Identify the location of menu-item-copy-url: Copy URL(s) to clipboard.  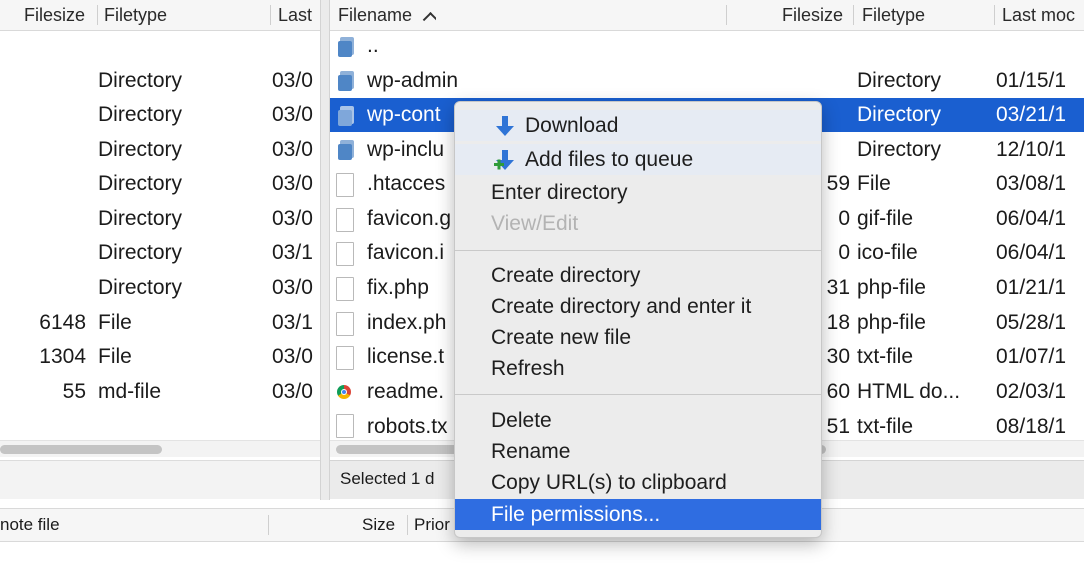
(638, 482).